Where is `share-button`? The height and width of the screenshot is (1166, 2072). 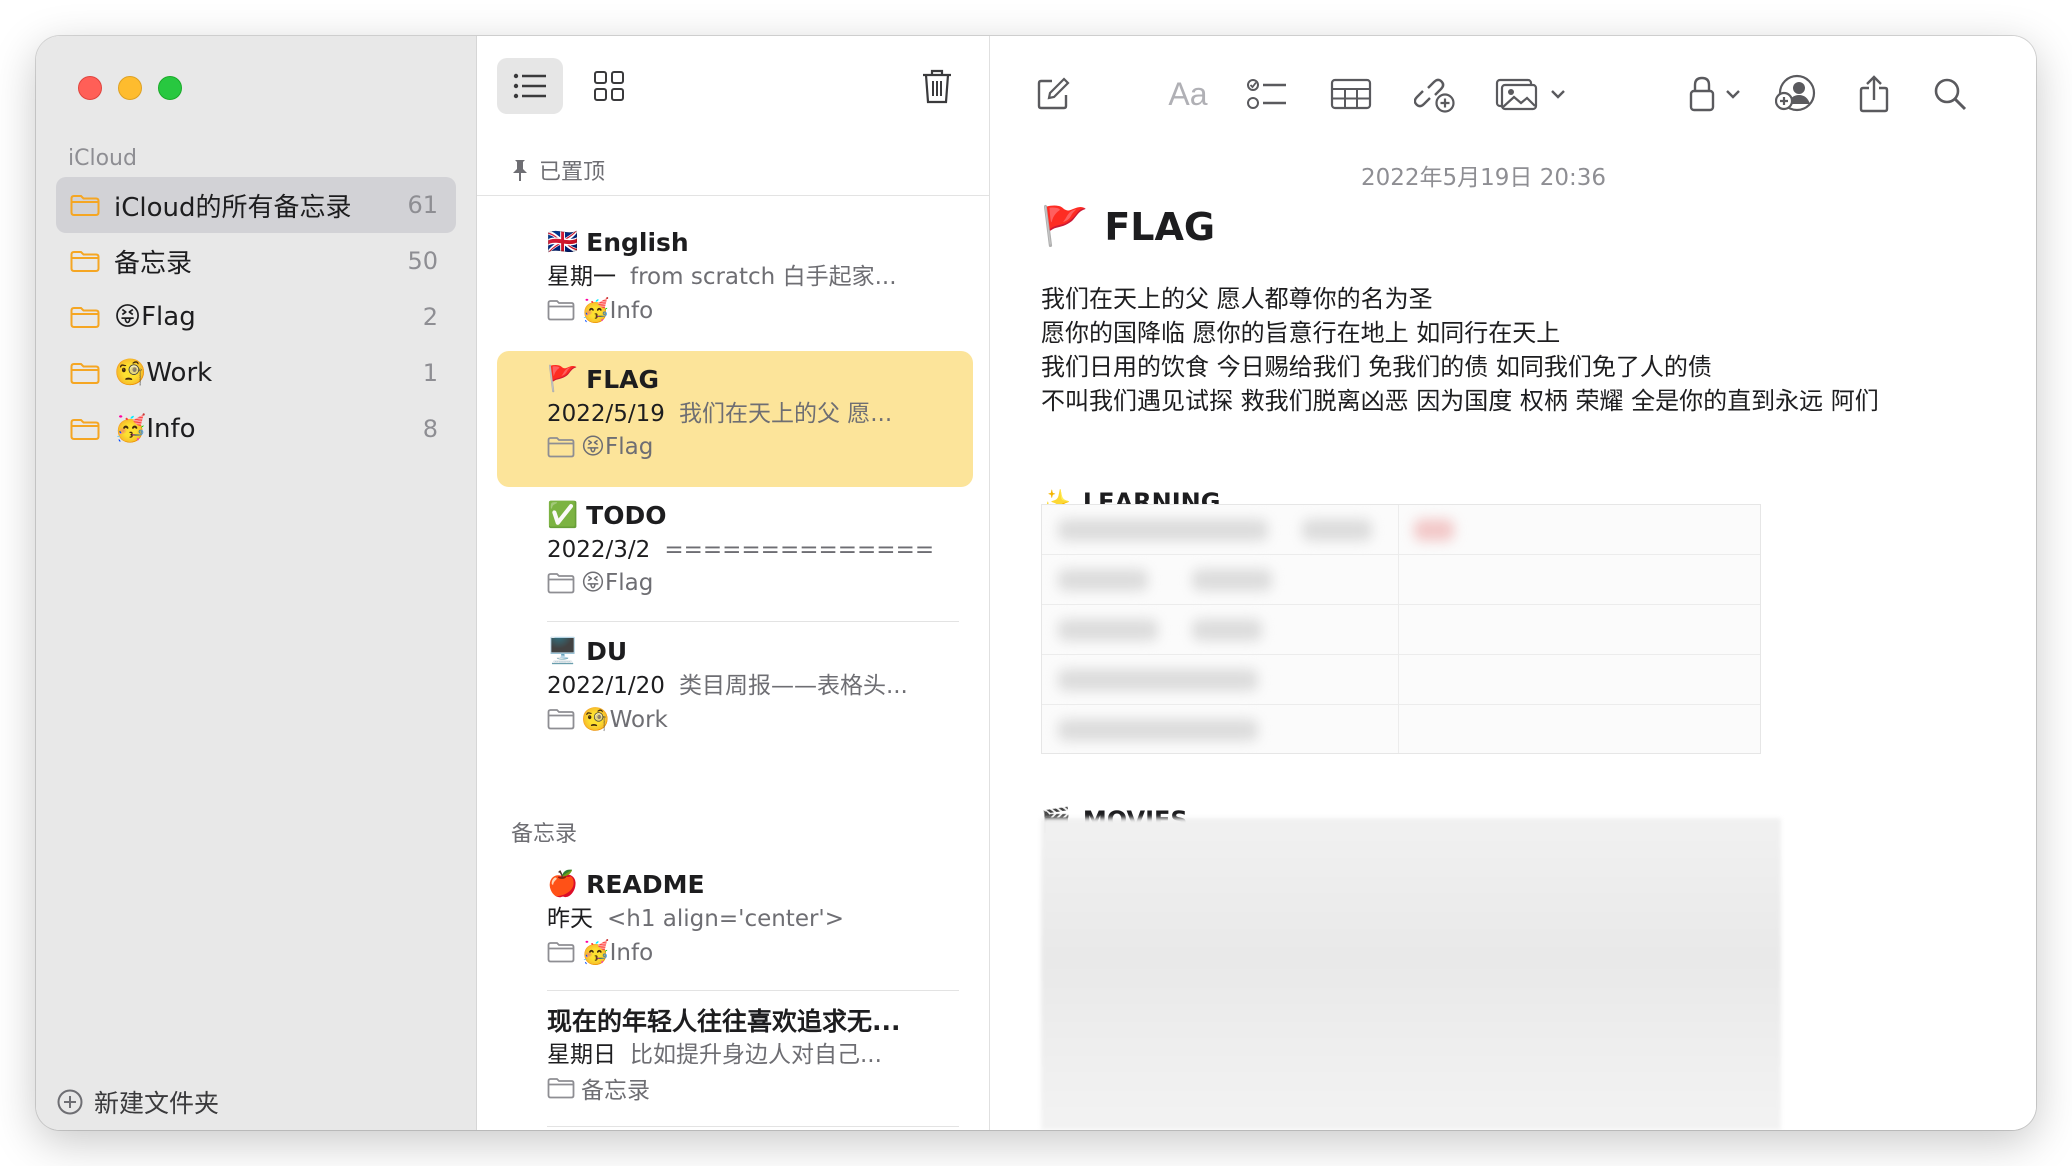 share-button is located at coordinates (1874, 94).